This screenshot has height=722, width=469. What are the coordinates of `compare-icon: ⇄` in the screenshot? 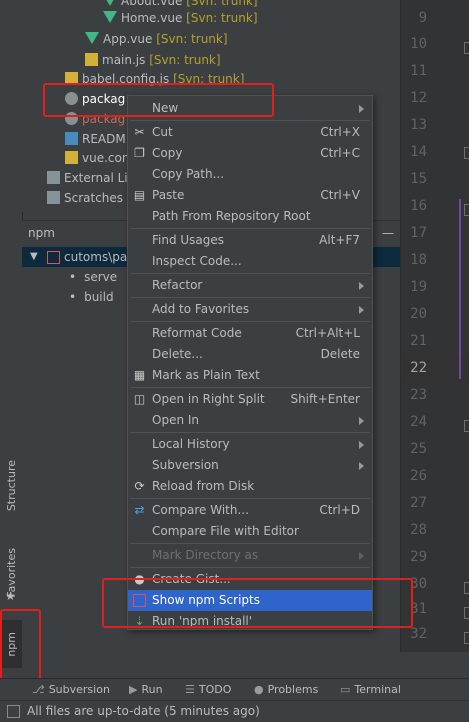 It's located at (139, 510).